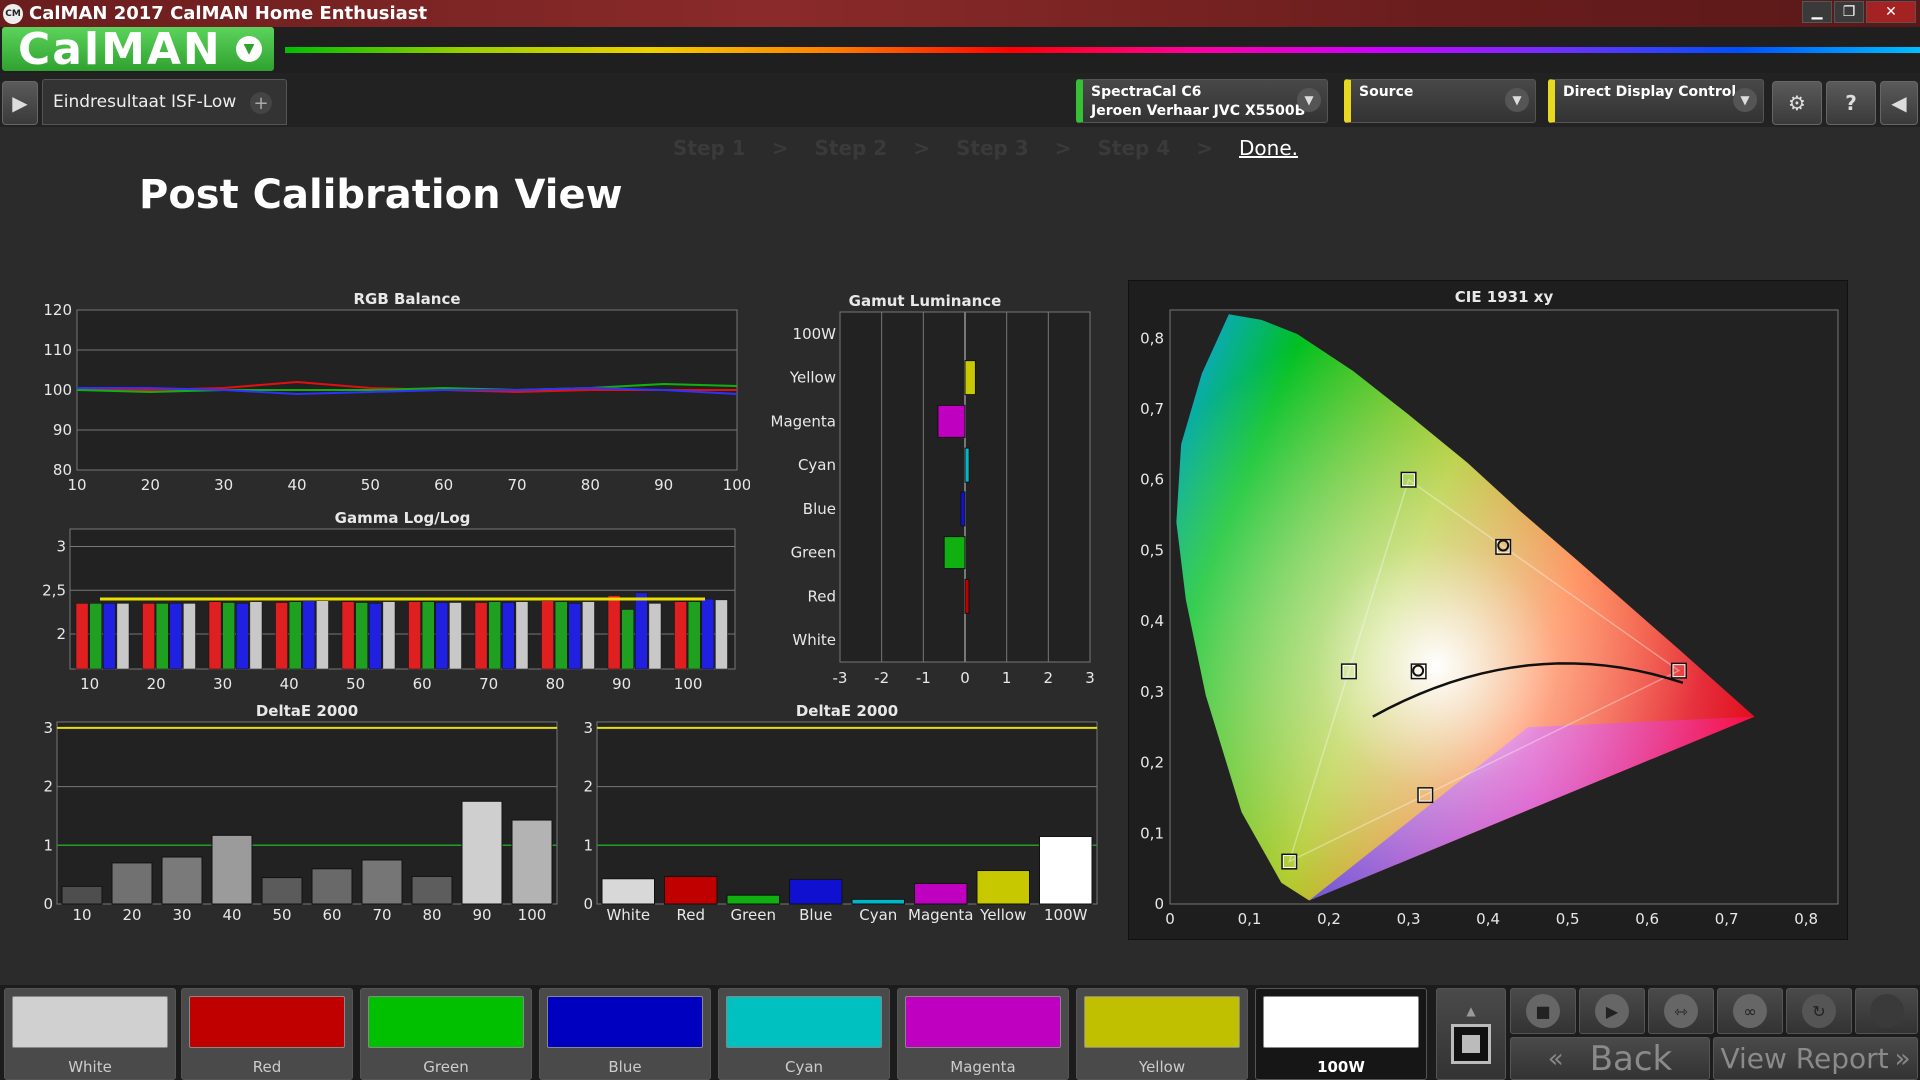  I want to click on view-report-button: View Report », so click(1815, 1058).